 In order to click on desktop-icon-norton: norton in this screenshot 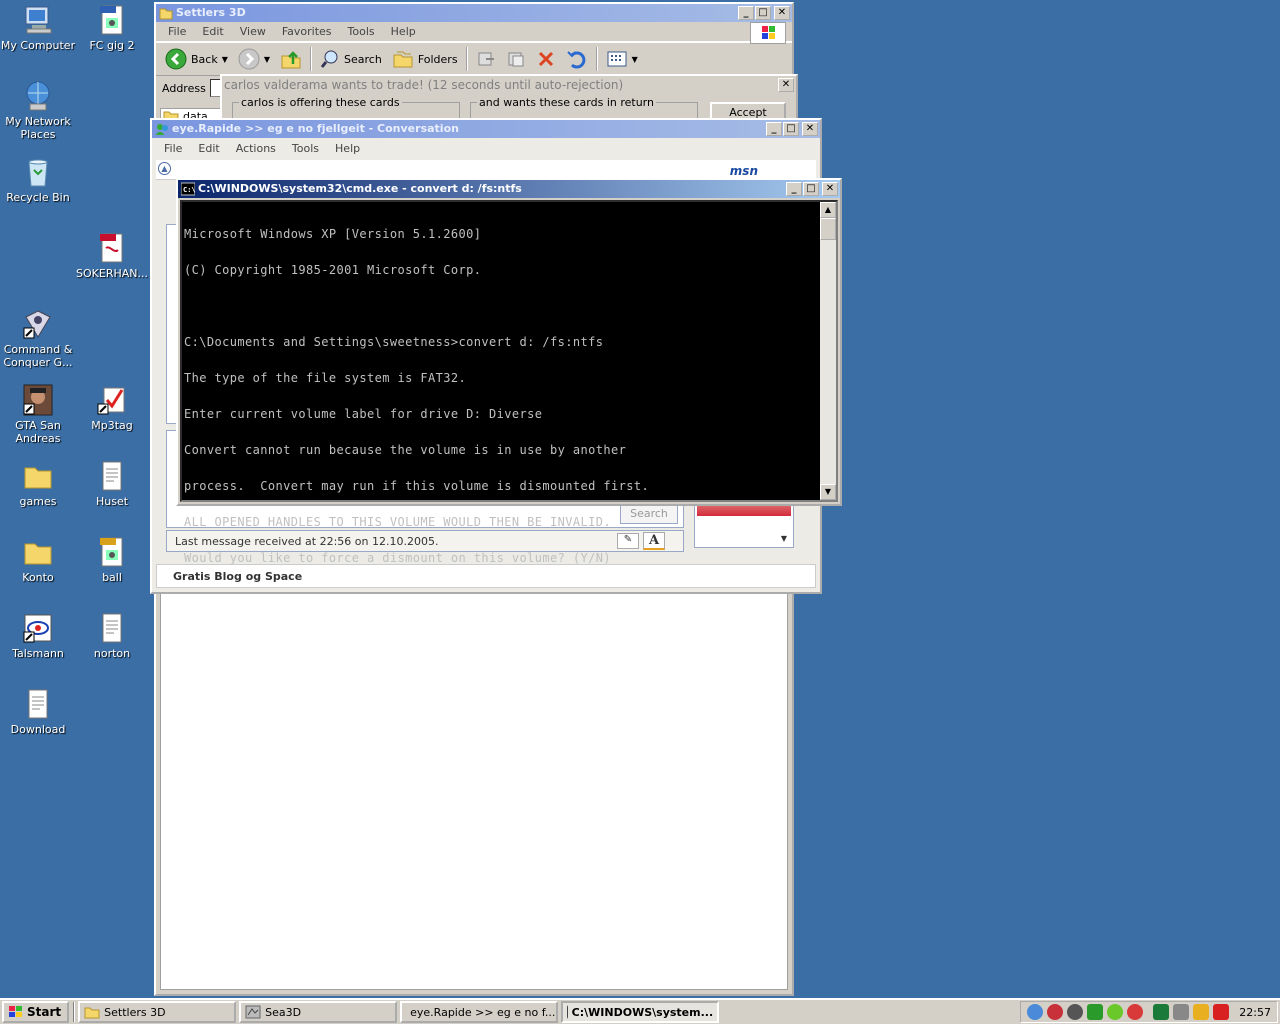, I will do `click(112, 636)`.